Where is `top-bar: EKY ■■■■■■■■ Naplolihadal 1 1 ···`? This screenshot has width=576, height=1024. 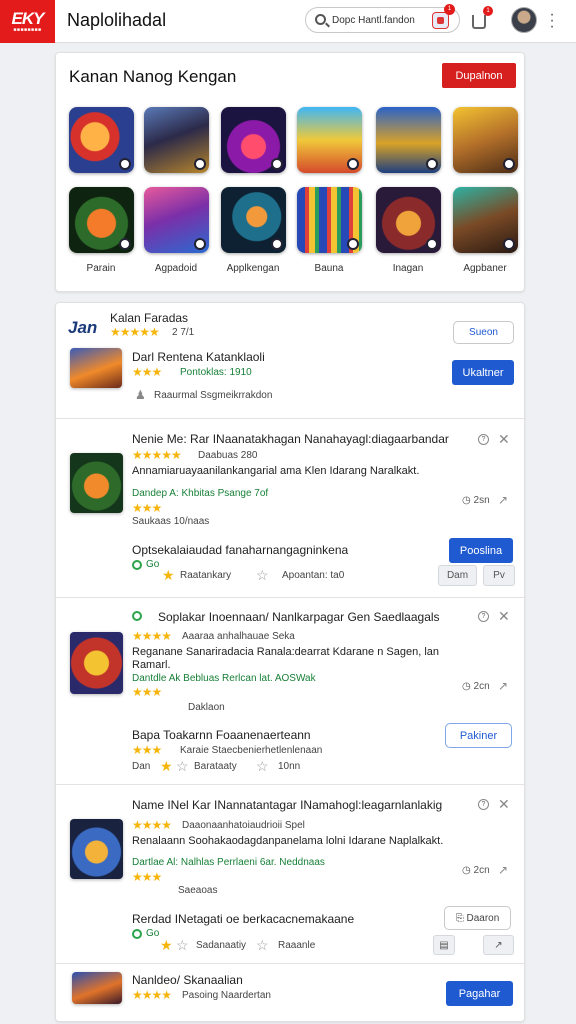
top-bar: EKY ■■■■■■■■ Naplolihadal 1 1 ··· is located at coordinates (288, 21).